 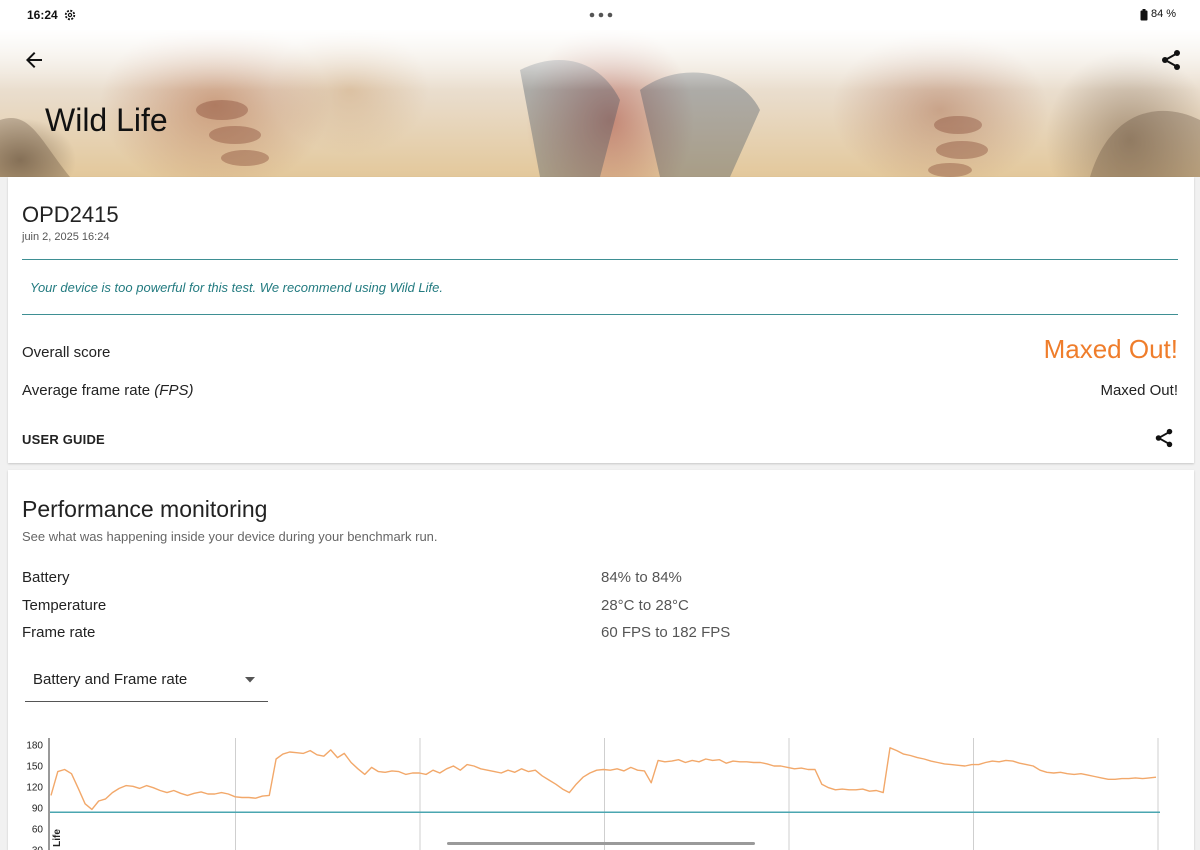 I want to click on status-bar: 16:24 84 %, so click(x=600, y=15).